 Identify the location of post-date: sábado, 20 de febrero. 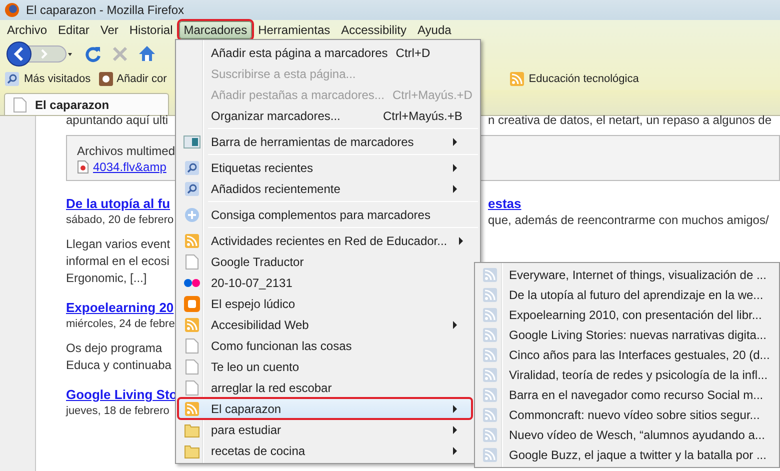
(120, 220).